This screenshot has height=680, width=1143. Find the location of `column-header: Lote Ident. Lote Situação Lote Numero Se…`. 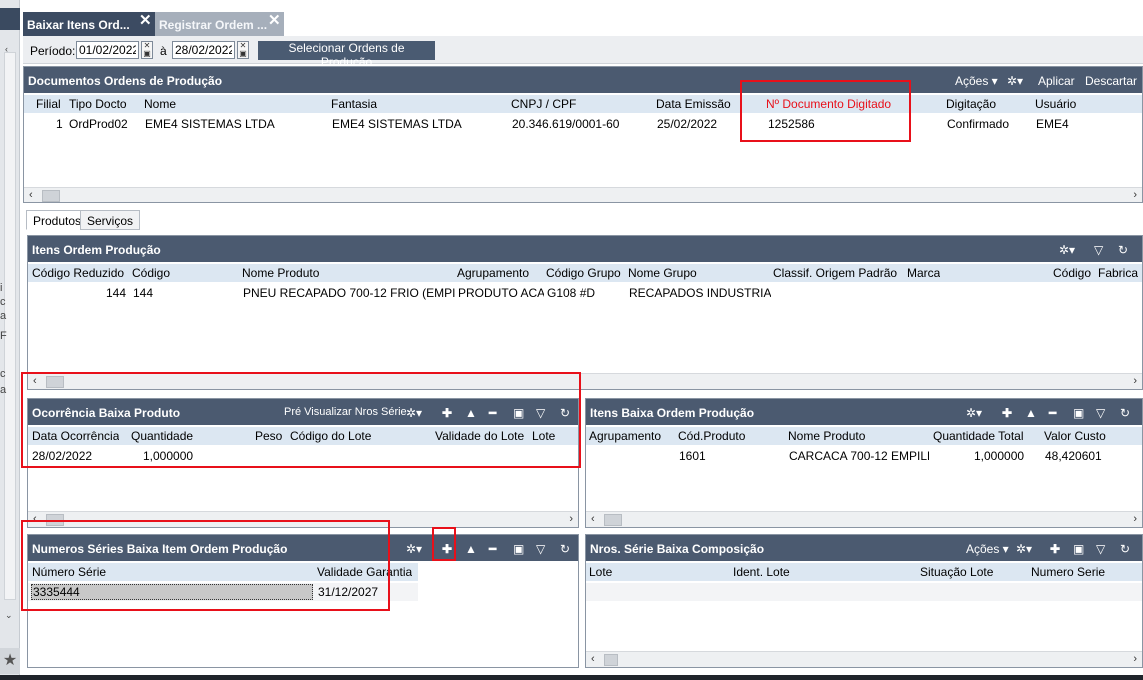

column-header: Lote Ident. Lote Situação Lote Numero Se… is located at coordinates (864, 572).